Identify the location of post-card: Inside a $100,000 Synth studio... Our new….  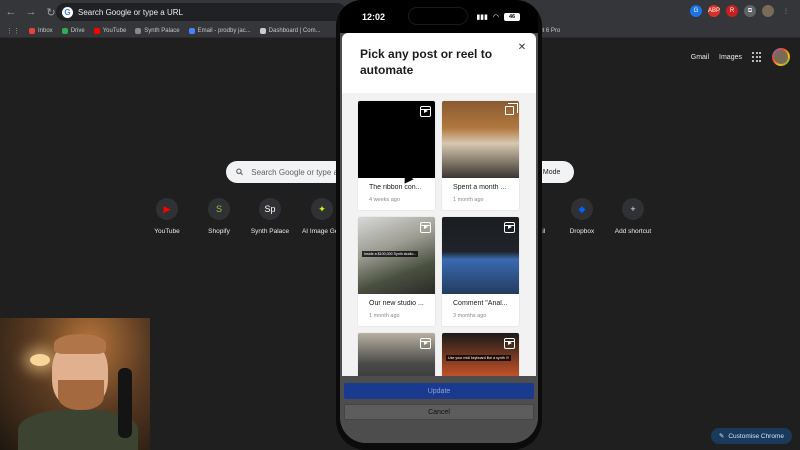
(396, 271).